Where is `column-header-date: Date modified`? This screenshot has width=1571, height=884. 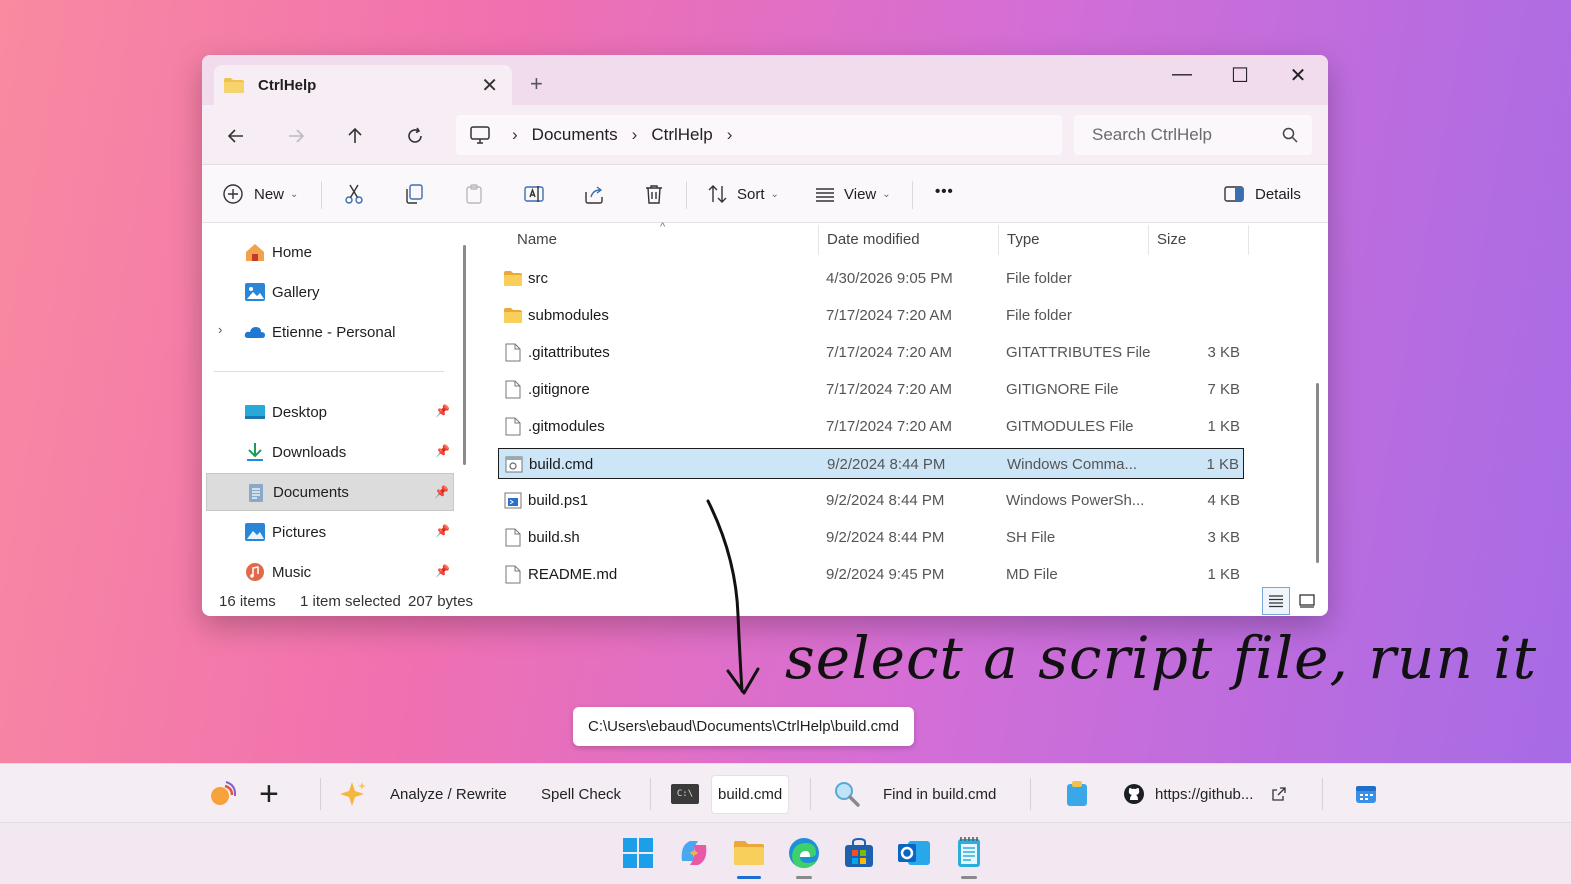
column-header-date: Date modified is located at coordinates (869, 243).